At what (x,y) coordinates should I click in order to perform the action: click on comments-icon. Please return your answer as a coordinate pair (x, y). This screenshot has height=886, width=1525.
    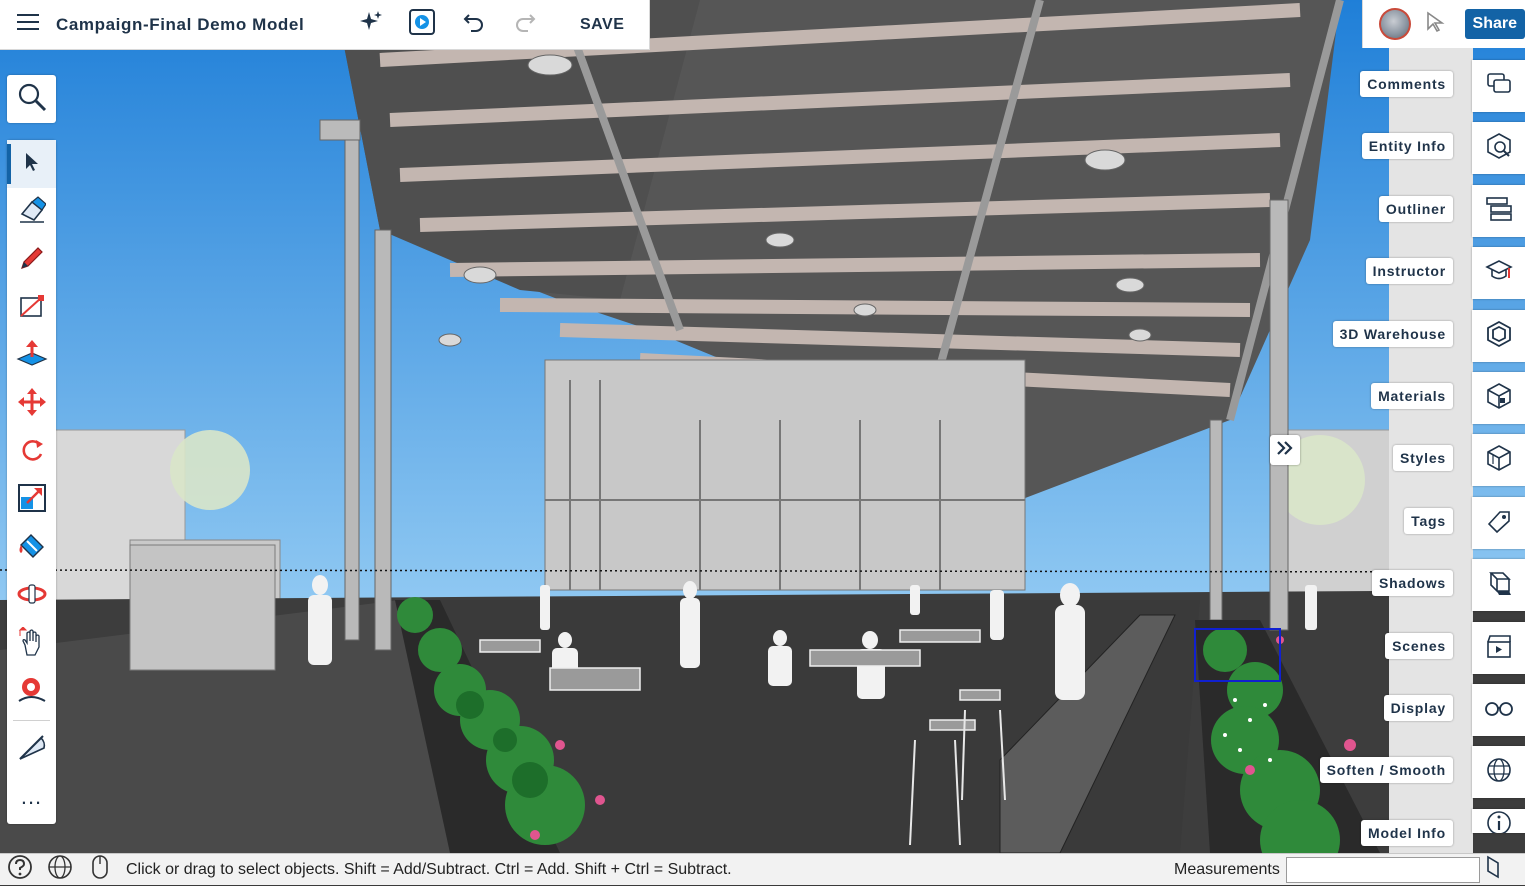
    Looking at the image, I should click on (1499, 86).